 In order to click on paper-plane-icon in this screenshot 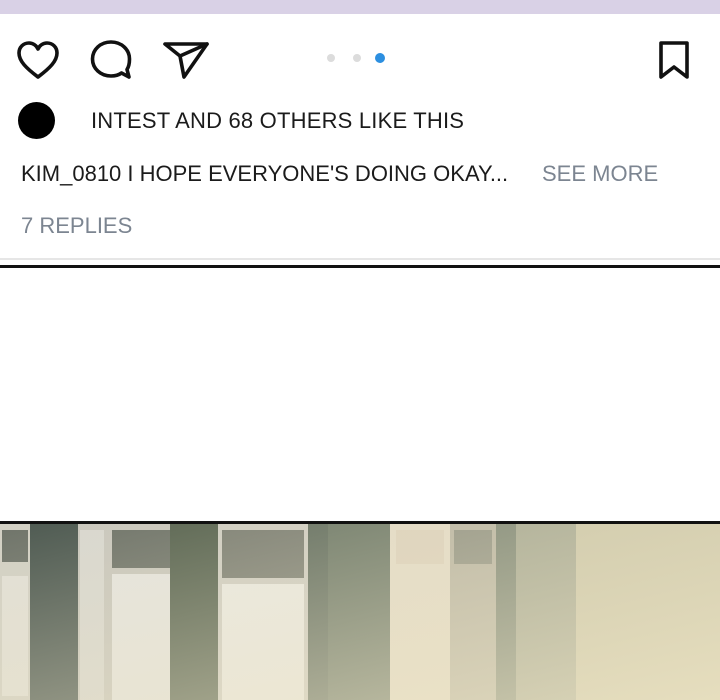, I will do `click(186, 60)`.